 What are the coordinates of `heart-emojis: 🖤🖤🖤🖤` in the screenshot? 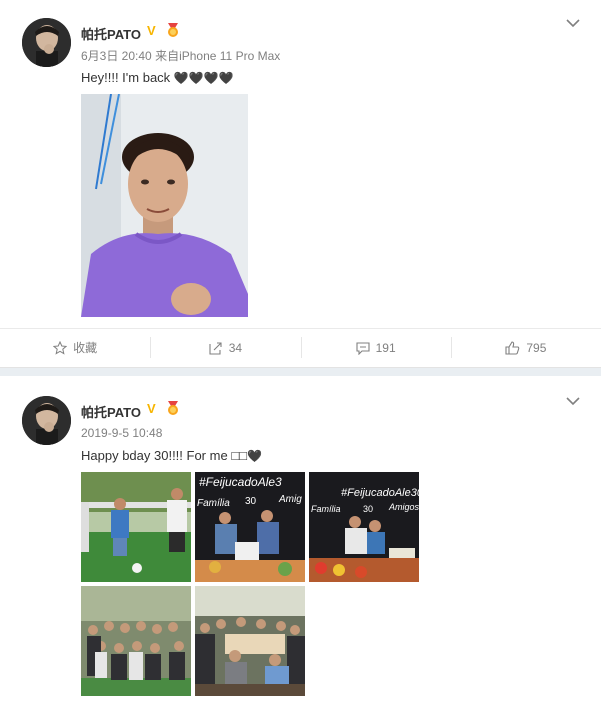 It's located at (203, 78).